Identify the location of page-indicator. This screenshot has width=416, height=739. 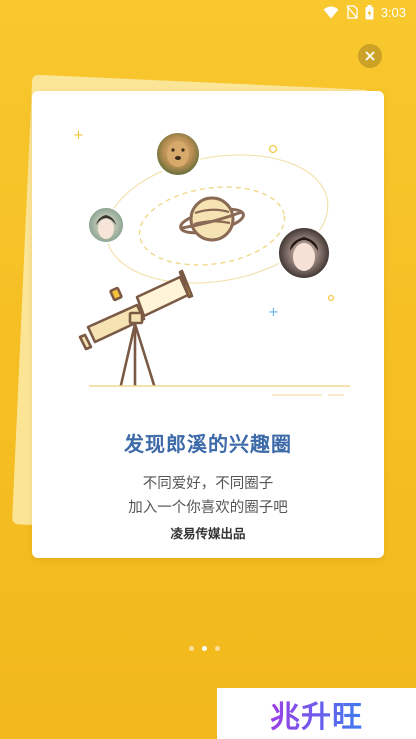
(204, 648).